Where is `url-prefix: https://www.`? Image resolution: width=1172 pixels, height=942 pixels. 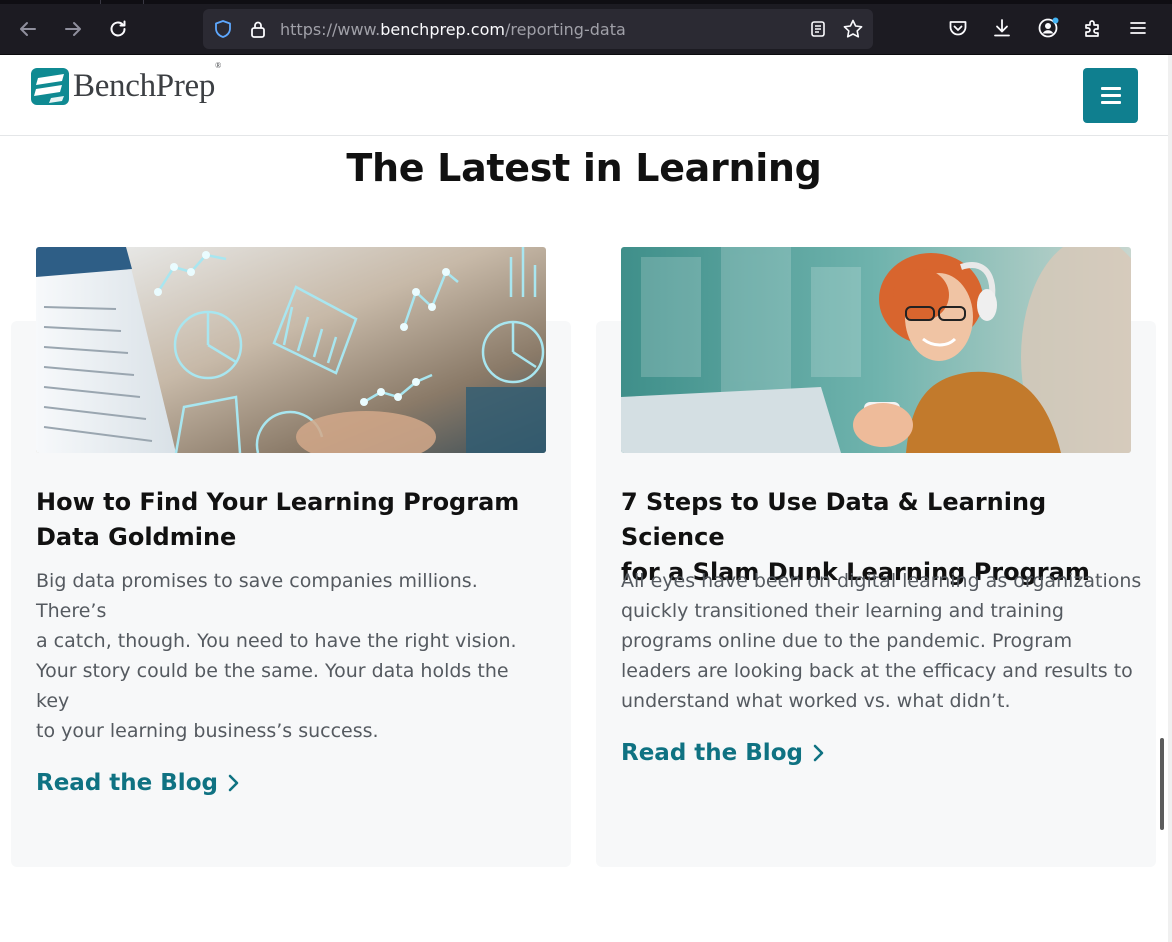
url-prefix: https://www. is located at coordinates (330, 29).